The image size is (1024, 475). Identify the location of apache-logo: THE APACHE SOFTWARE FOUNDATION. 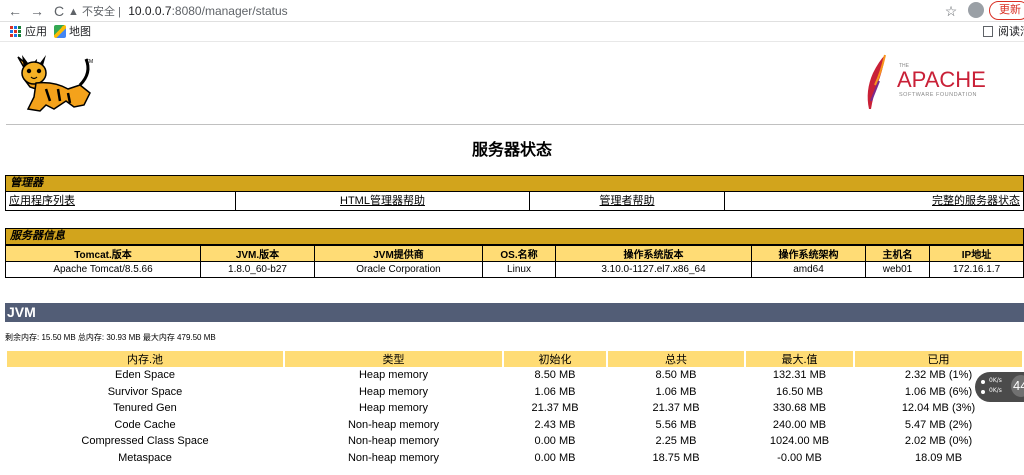
(930, 81).